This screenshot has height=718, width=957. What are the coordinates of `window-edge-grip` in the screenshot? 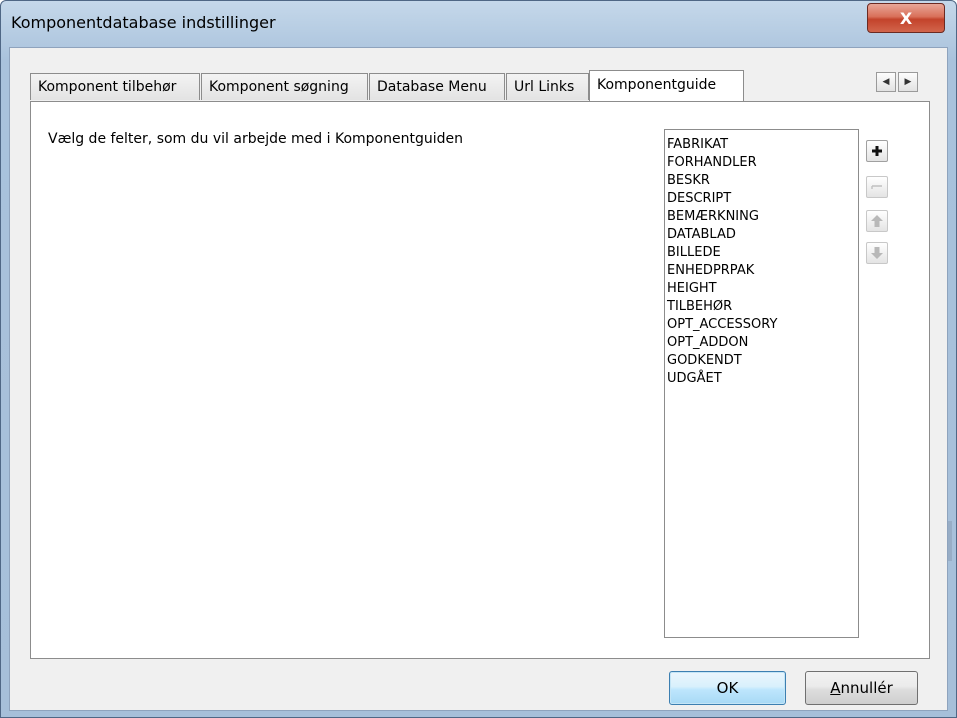 It's located at (950, 541).